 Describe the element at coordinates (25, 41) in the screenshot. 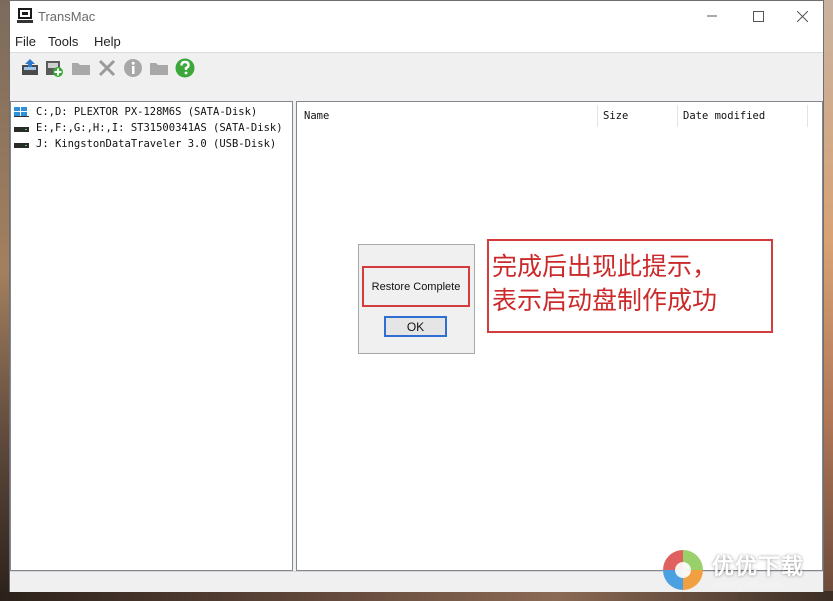

I see `menu-file: File` at that location.